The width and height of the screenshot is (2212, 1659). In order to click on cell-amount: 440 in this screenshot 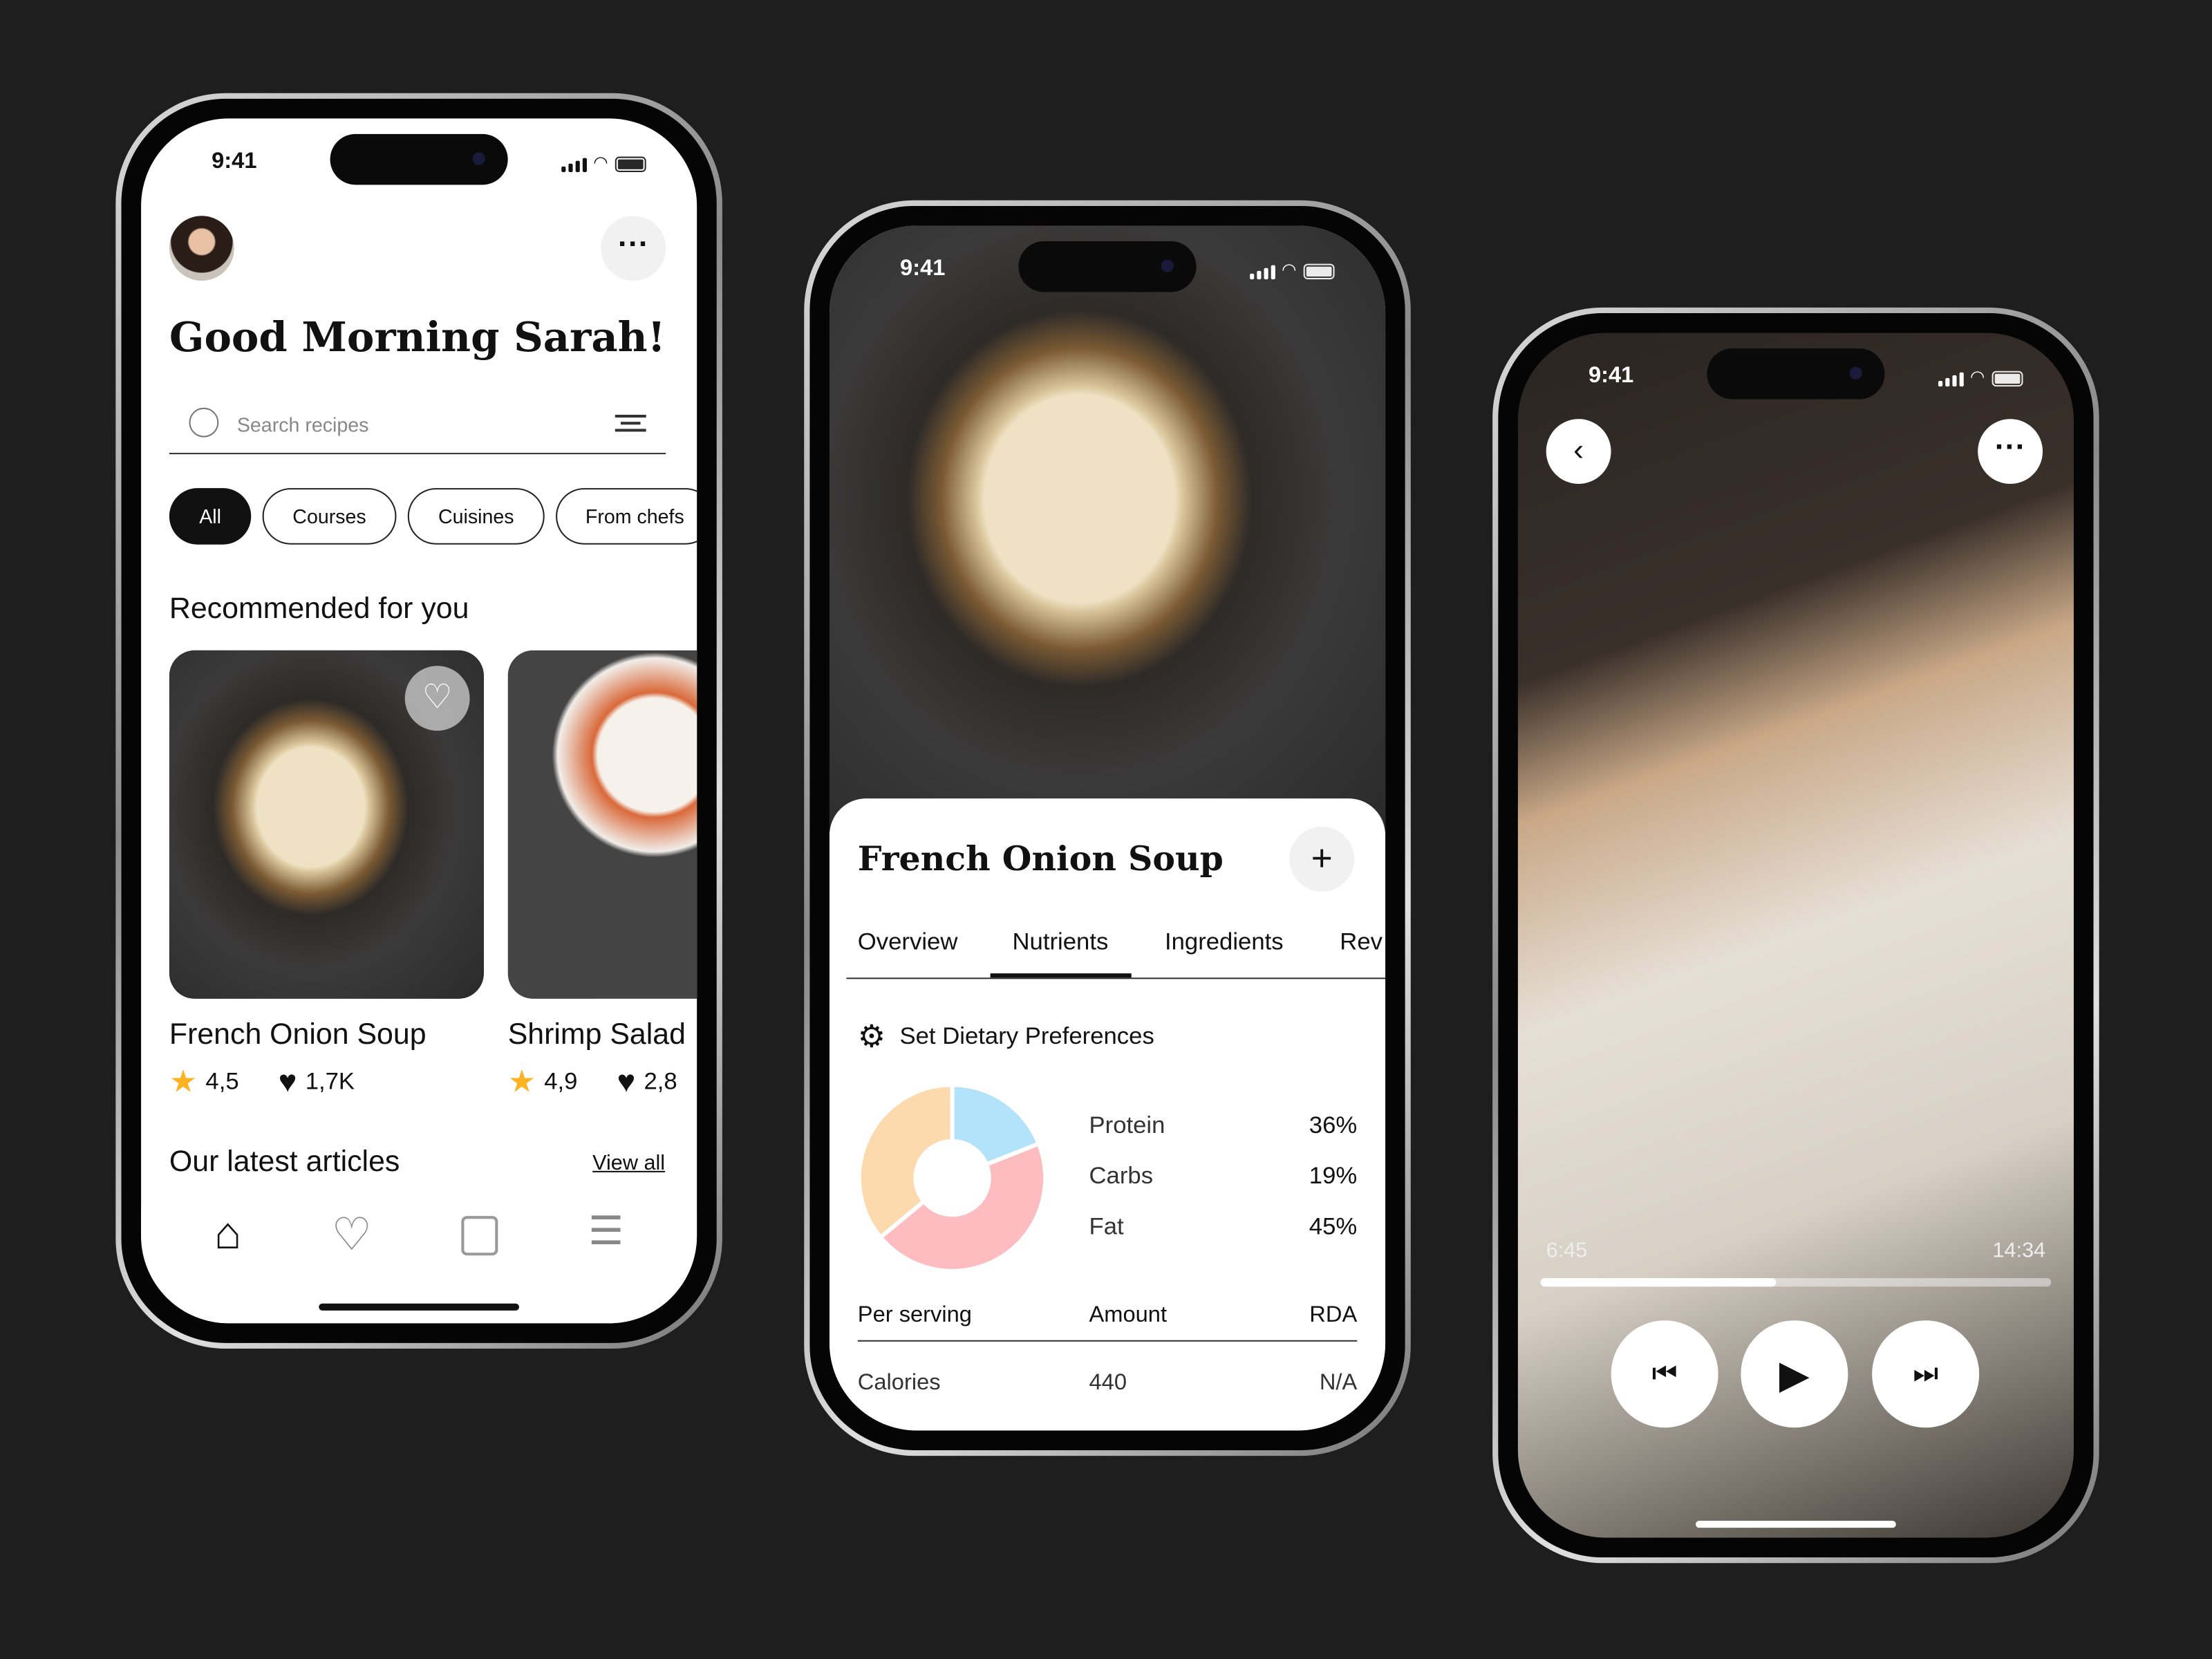, I will do `click(1108, 1384)`.